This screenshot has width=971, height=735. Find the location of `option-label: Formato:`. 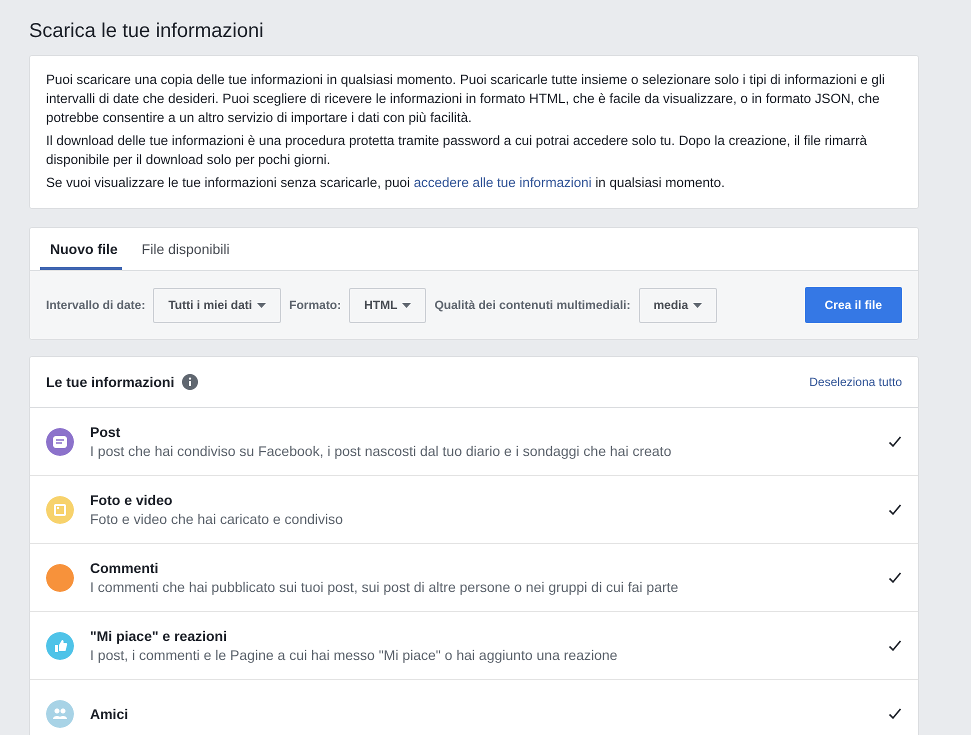

option-label: Formato: is located at coordinates (315, 305).